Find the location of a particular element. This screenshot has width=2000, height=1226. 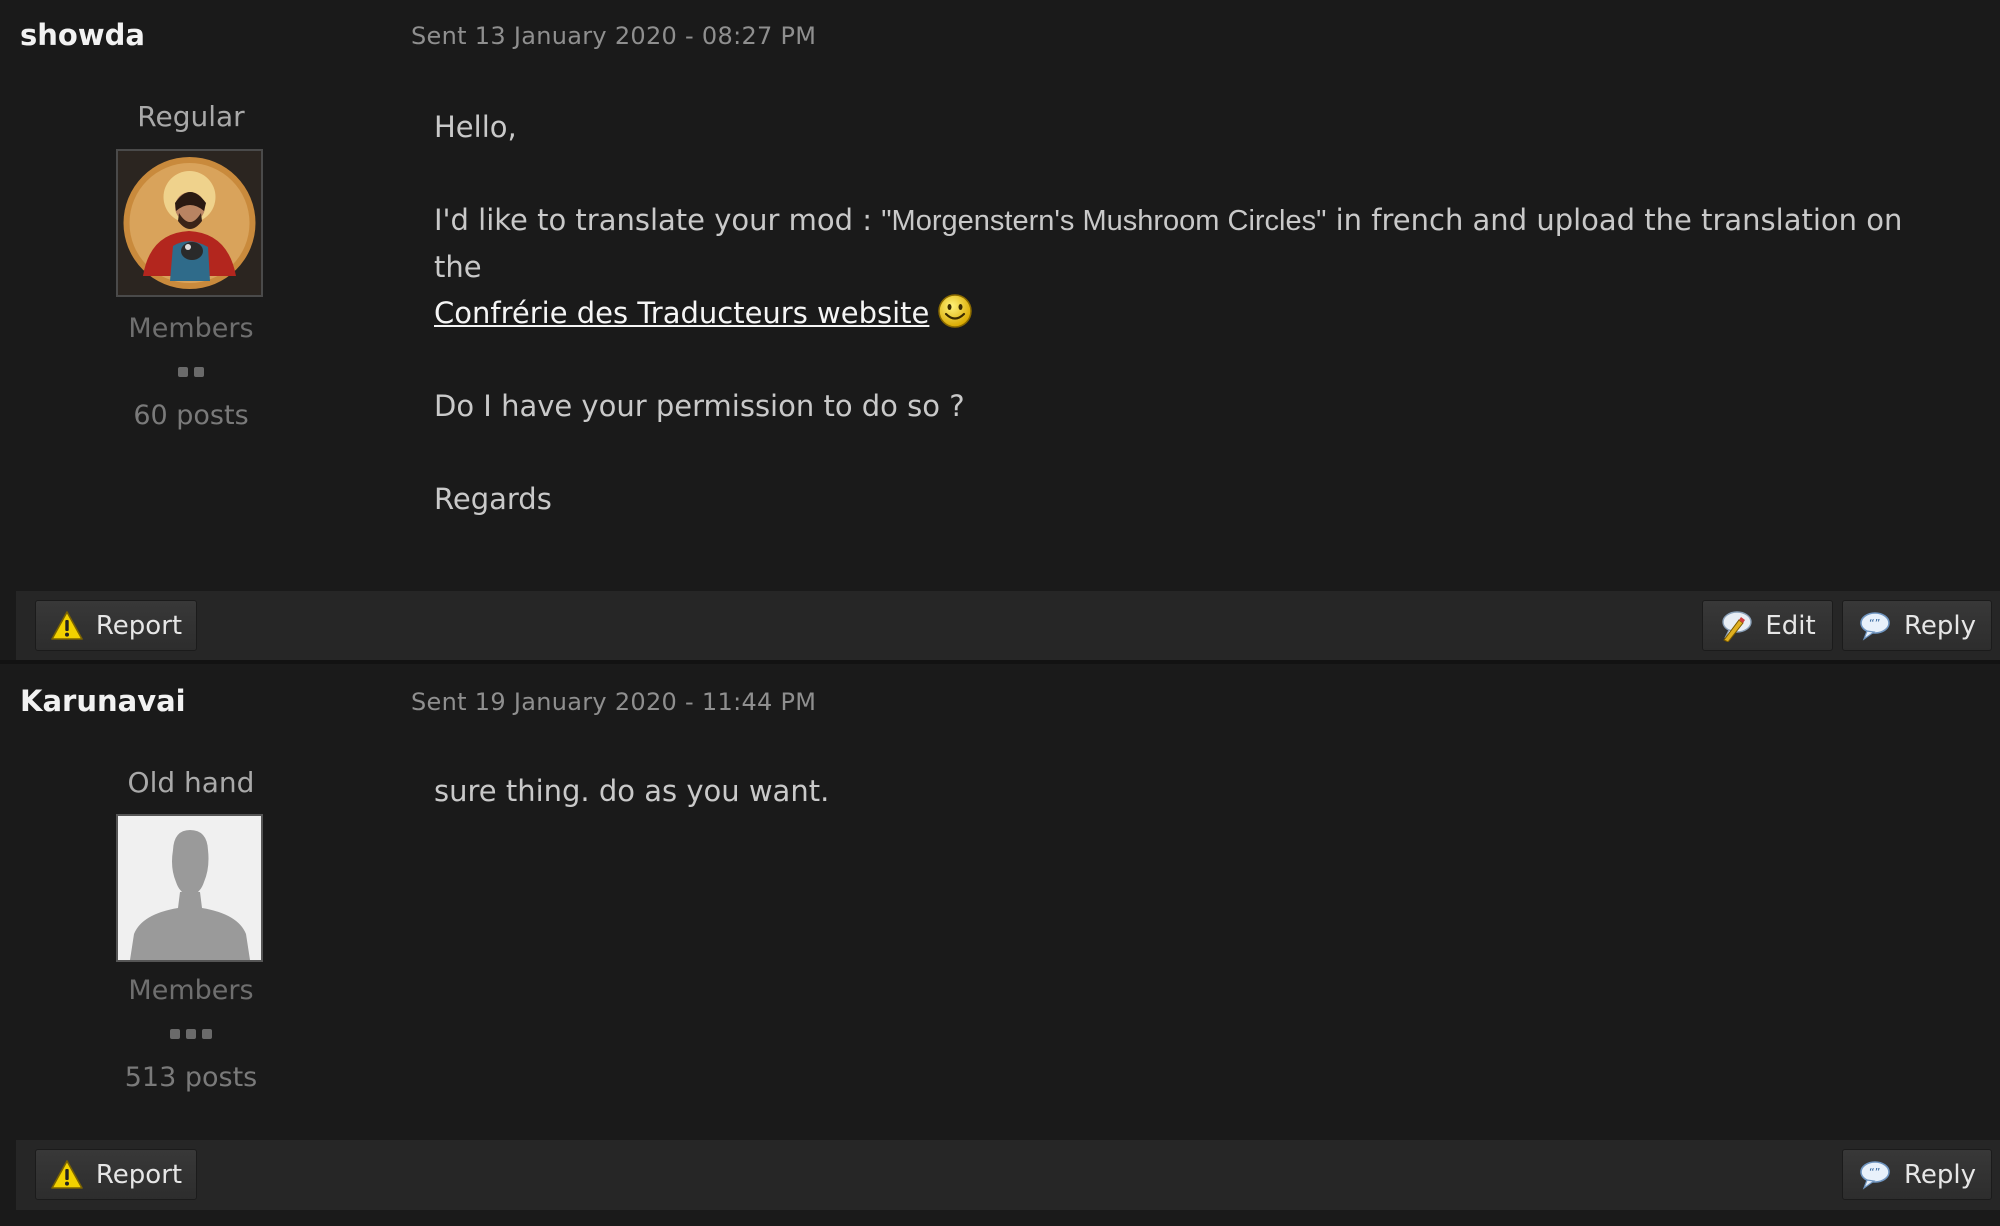

author-name: showda is located at coordinates (82, 35).